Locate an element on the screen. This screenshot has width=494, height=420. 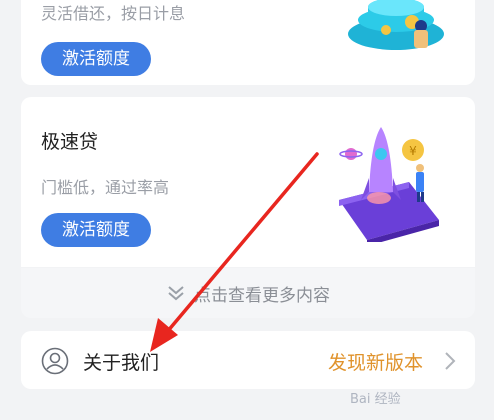
watermark: Bai 经验 is located at coordinates (375, 399).